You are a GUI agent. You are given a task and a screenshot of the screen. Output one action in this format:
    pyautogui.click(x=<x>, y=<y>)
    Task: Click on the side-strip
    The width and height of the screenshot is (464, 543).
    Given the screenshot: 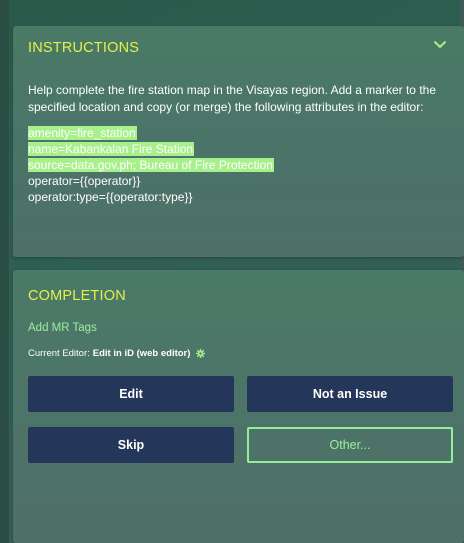 What is the action you would take?
    pyautogui.click(x=4, y=271)
    